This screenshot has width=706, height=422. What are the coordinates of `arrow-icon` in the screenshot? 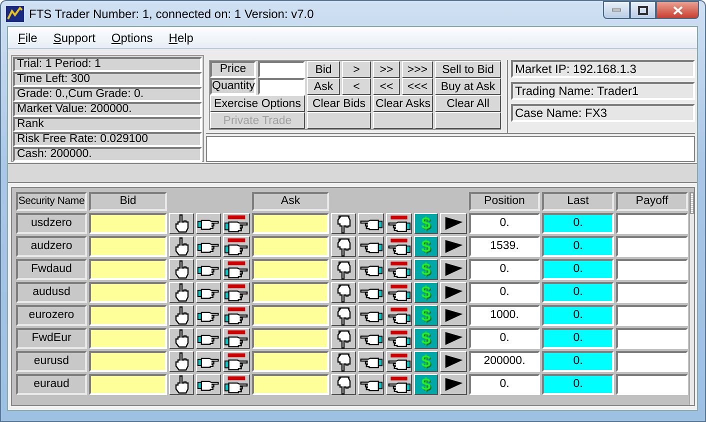 It's located at (453, 269).